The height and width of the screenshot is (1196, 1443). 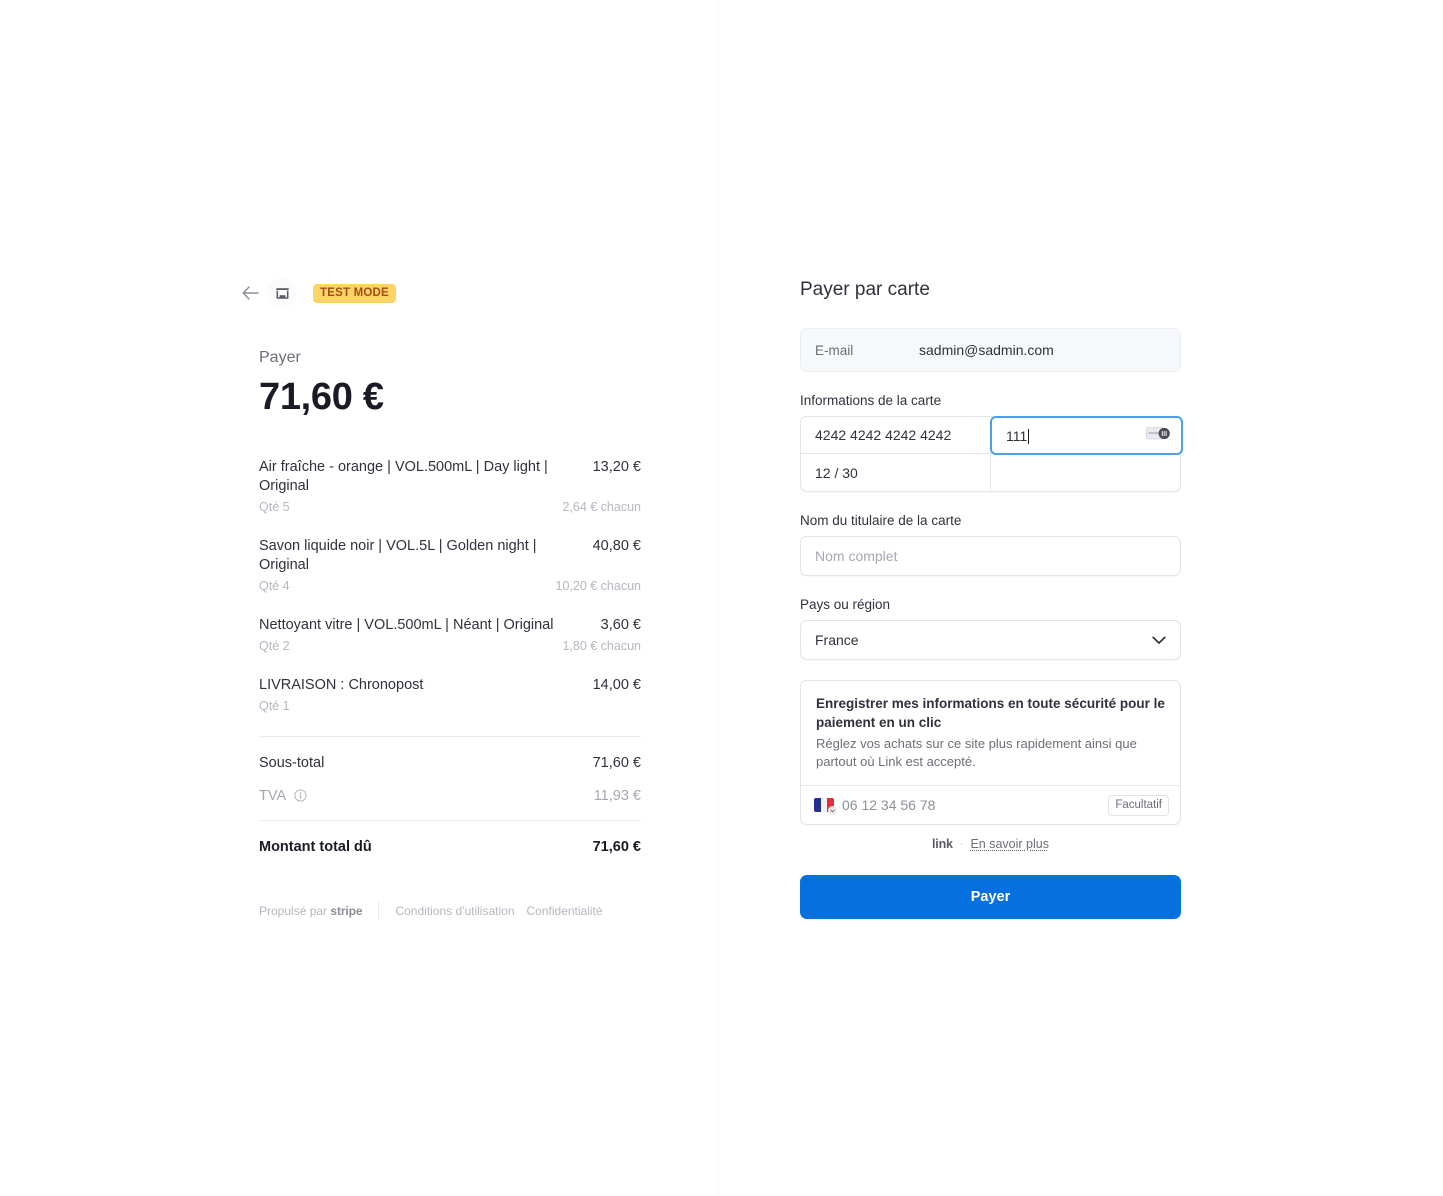 I want to click on france-flag-icon, so click(x=825, y=806).